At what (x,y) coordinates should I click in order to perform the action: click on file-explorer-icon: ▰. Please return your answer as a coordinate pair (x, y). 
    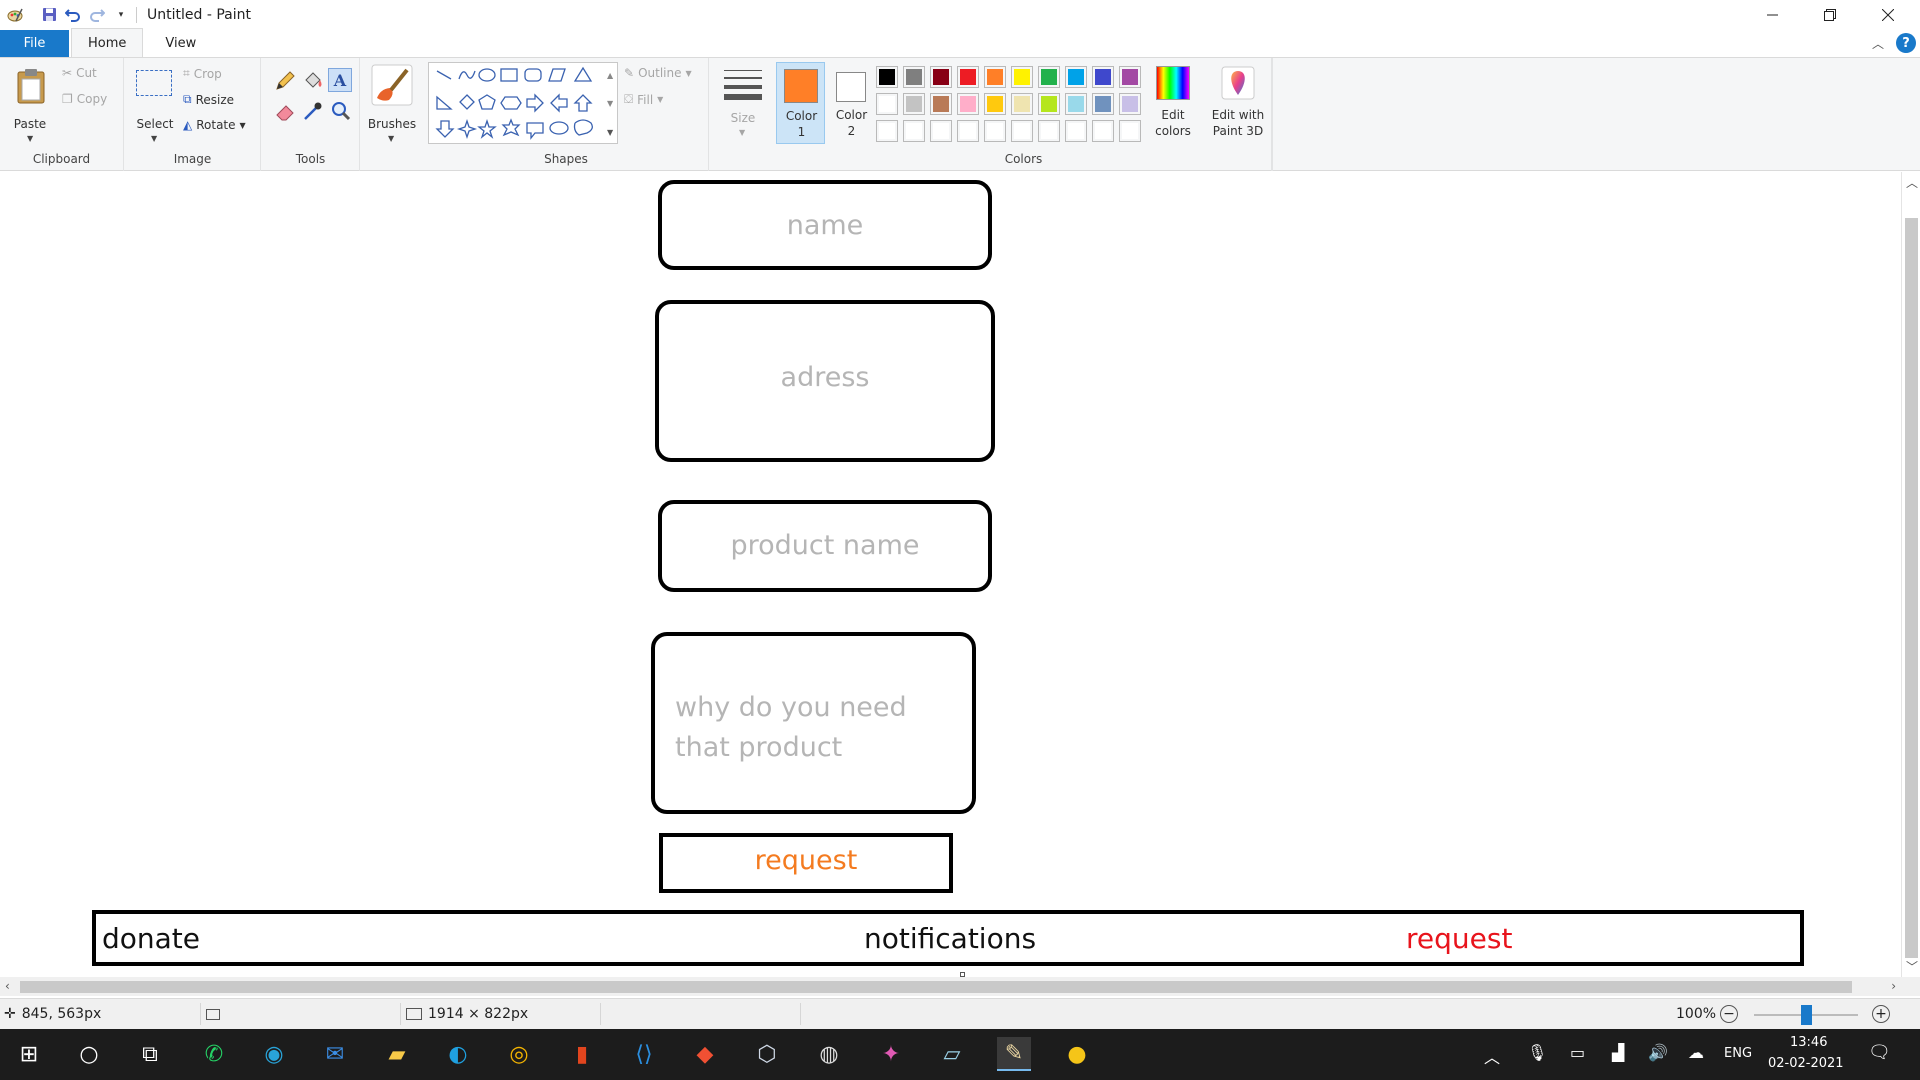
    Looking at the image, I should click on (397, 1054).